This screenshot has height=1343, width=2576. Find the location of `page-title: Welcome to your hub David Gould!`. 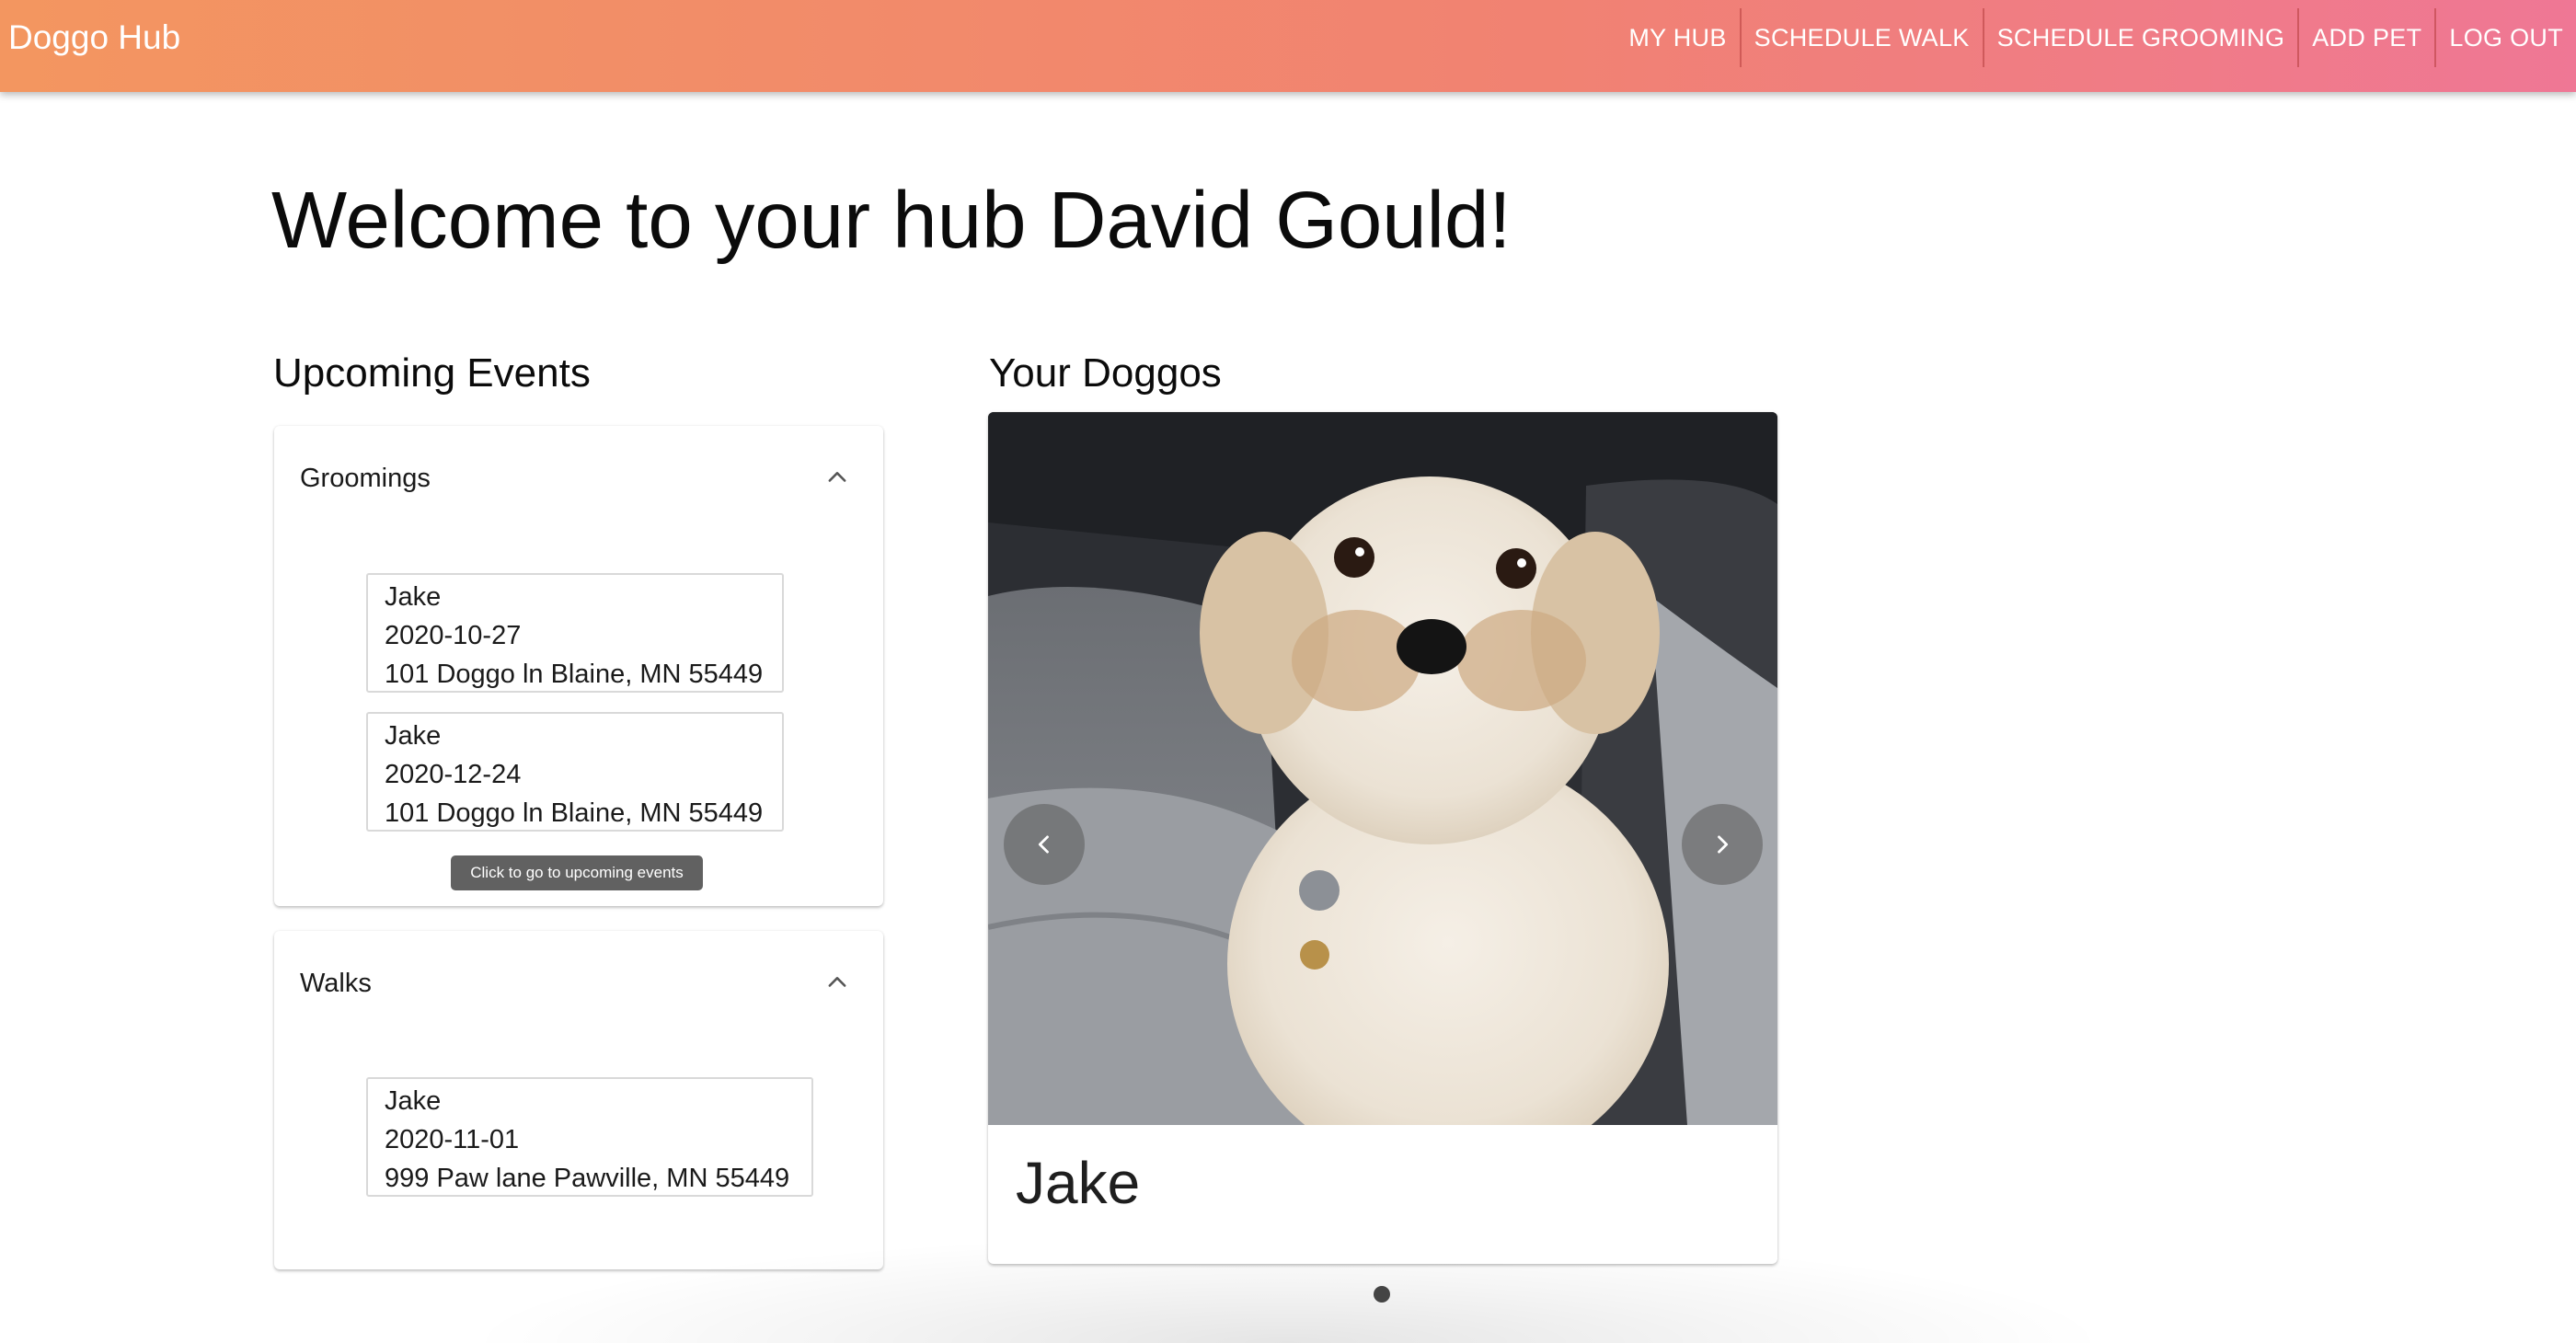

page-title: Welcome to your hub David Gould! is located at coordinates (891, 220).